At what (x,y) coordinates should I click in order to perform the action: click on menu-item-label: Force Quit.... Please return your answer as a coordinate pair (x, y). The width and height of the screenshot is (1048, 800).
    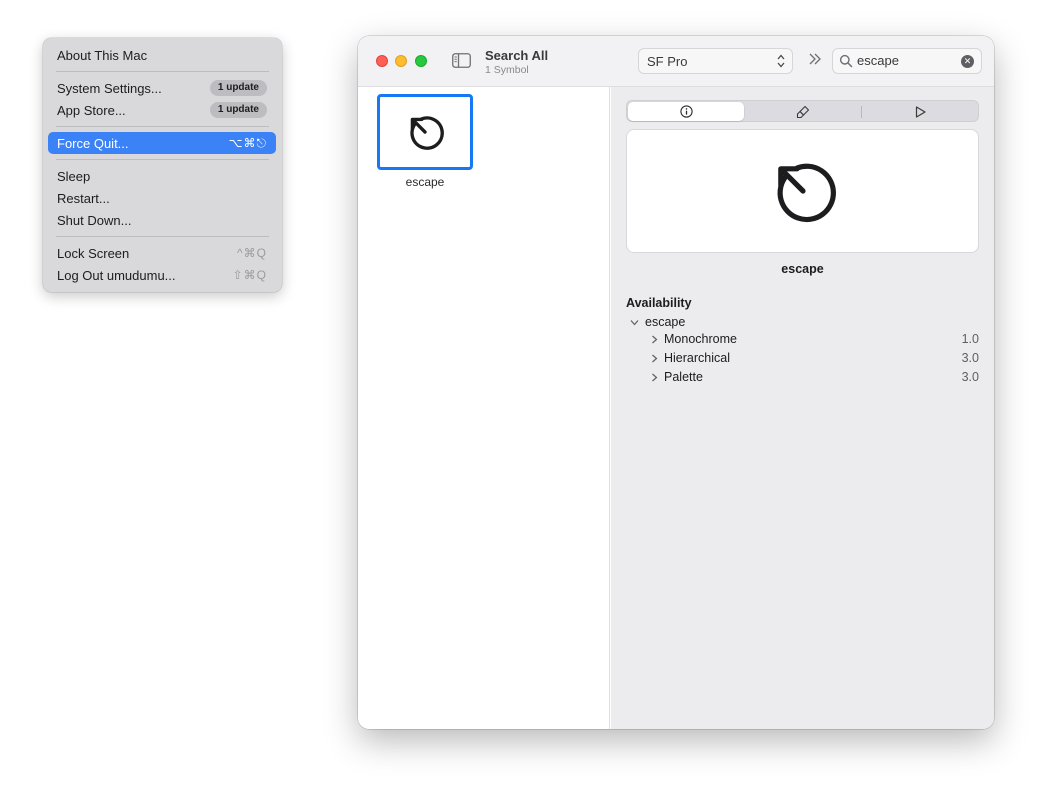
    Looking at the image, I should click on (93, 143).